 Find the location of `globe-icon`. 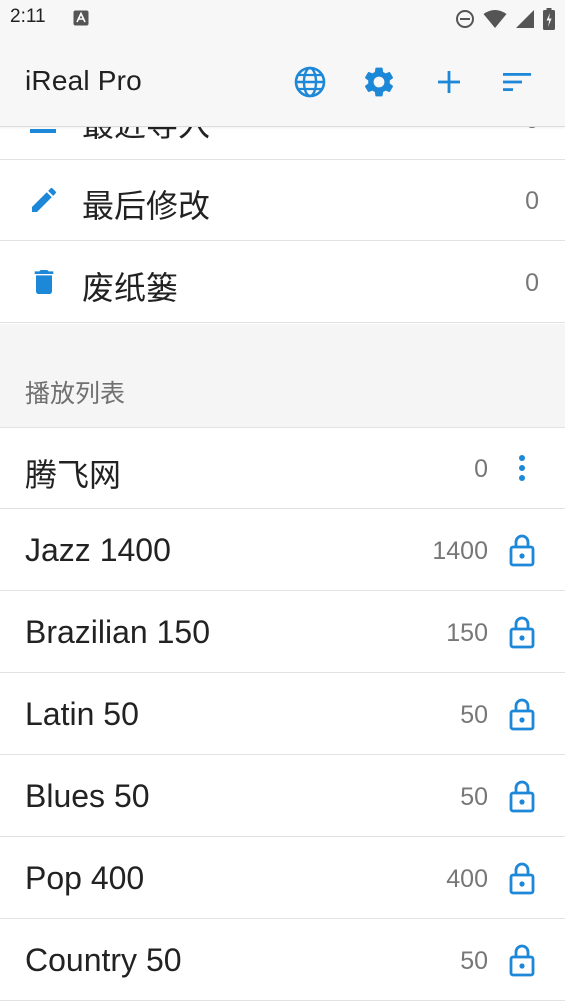

globe-icon is located at coordinates (310, 82).